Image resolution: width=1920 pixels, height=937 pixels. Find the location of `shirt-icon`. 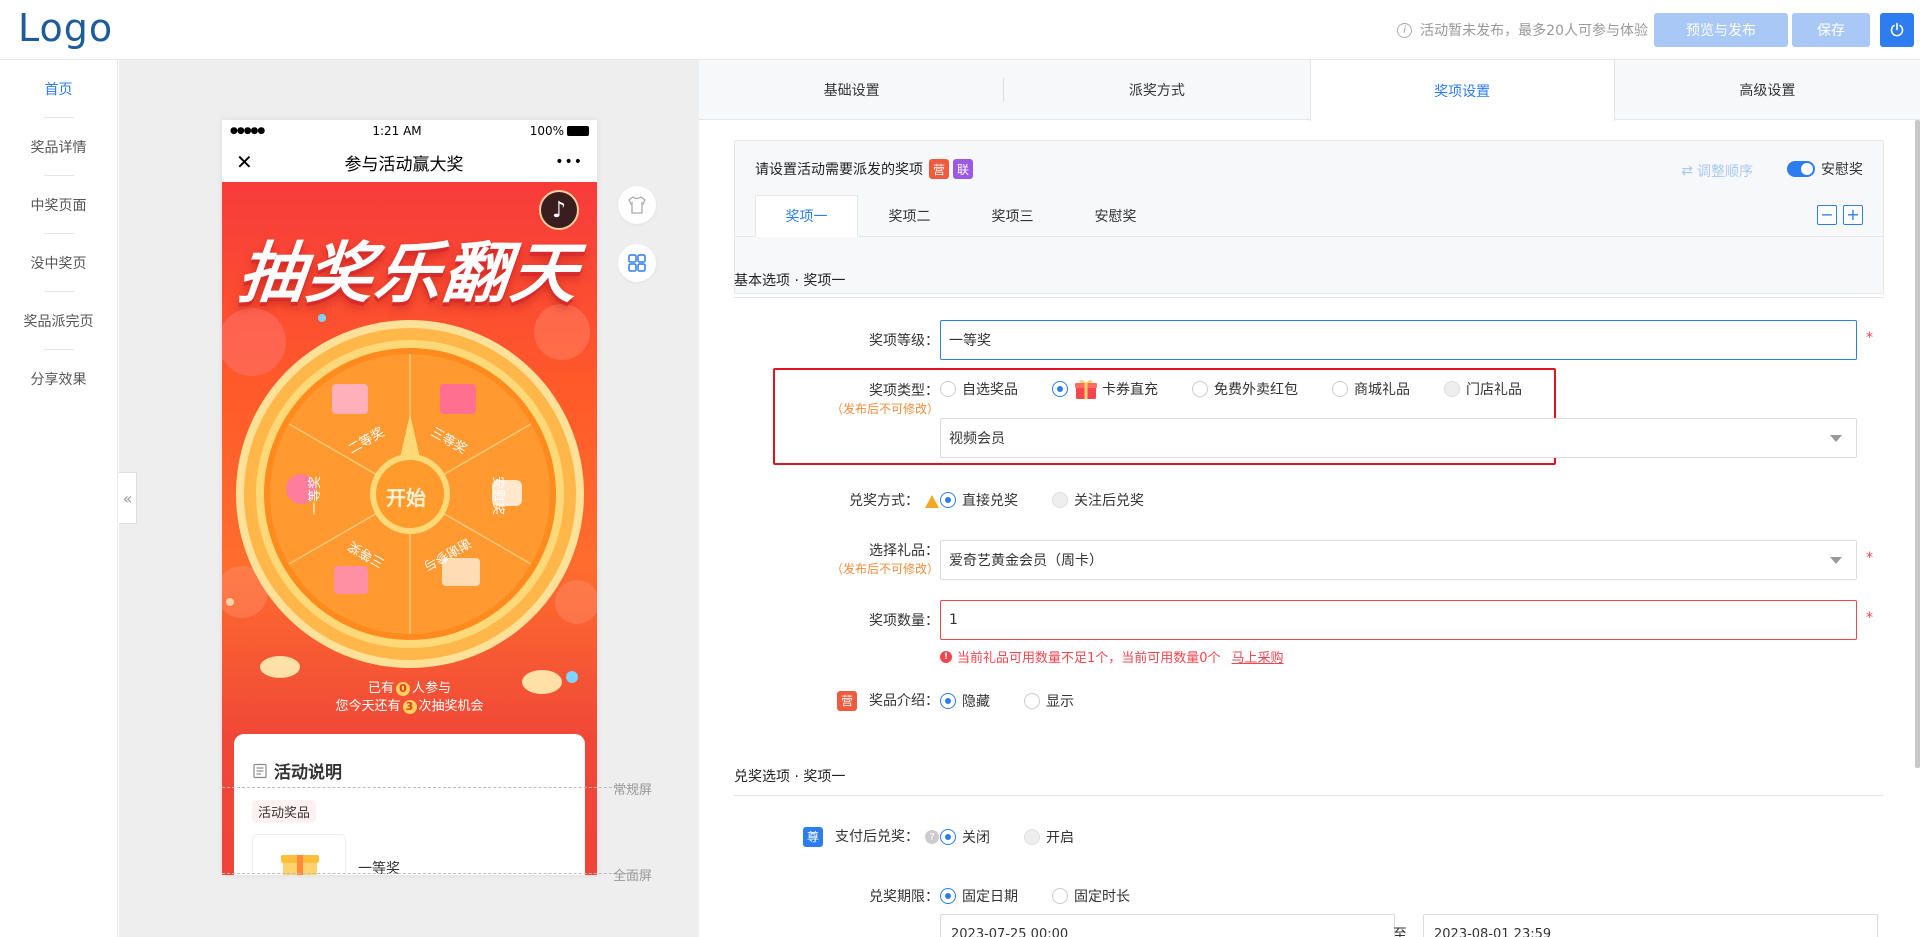

shirt-icon is located at coordinates (637, 205).